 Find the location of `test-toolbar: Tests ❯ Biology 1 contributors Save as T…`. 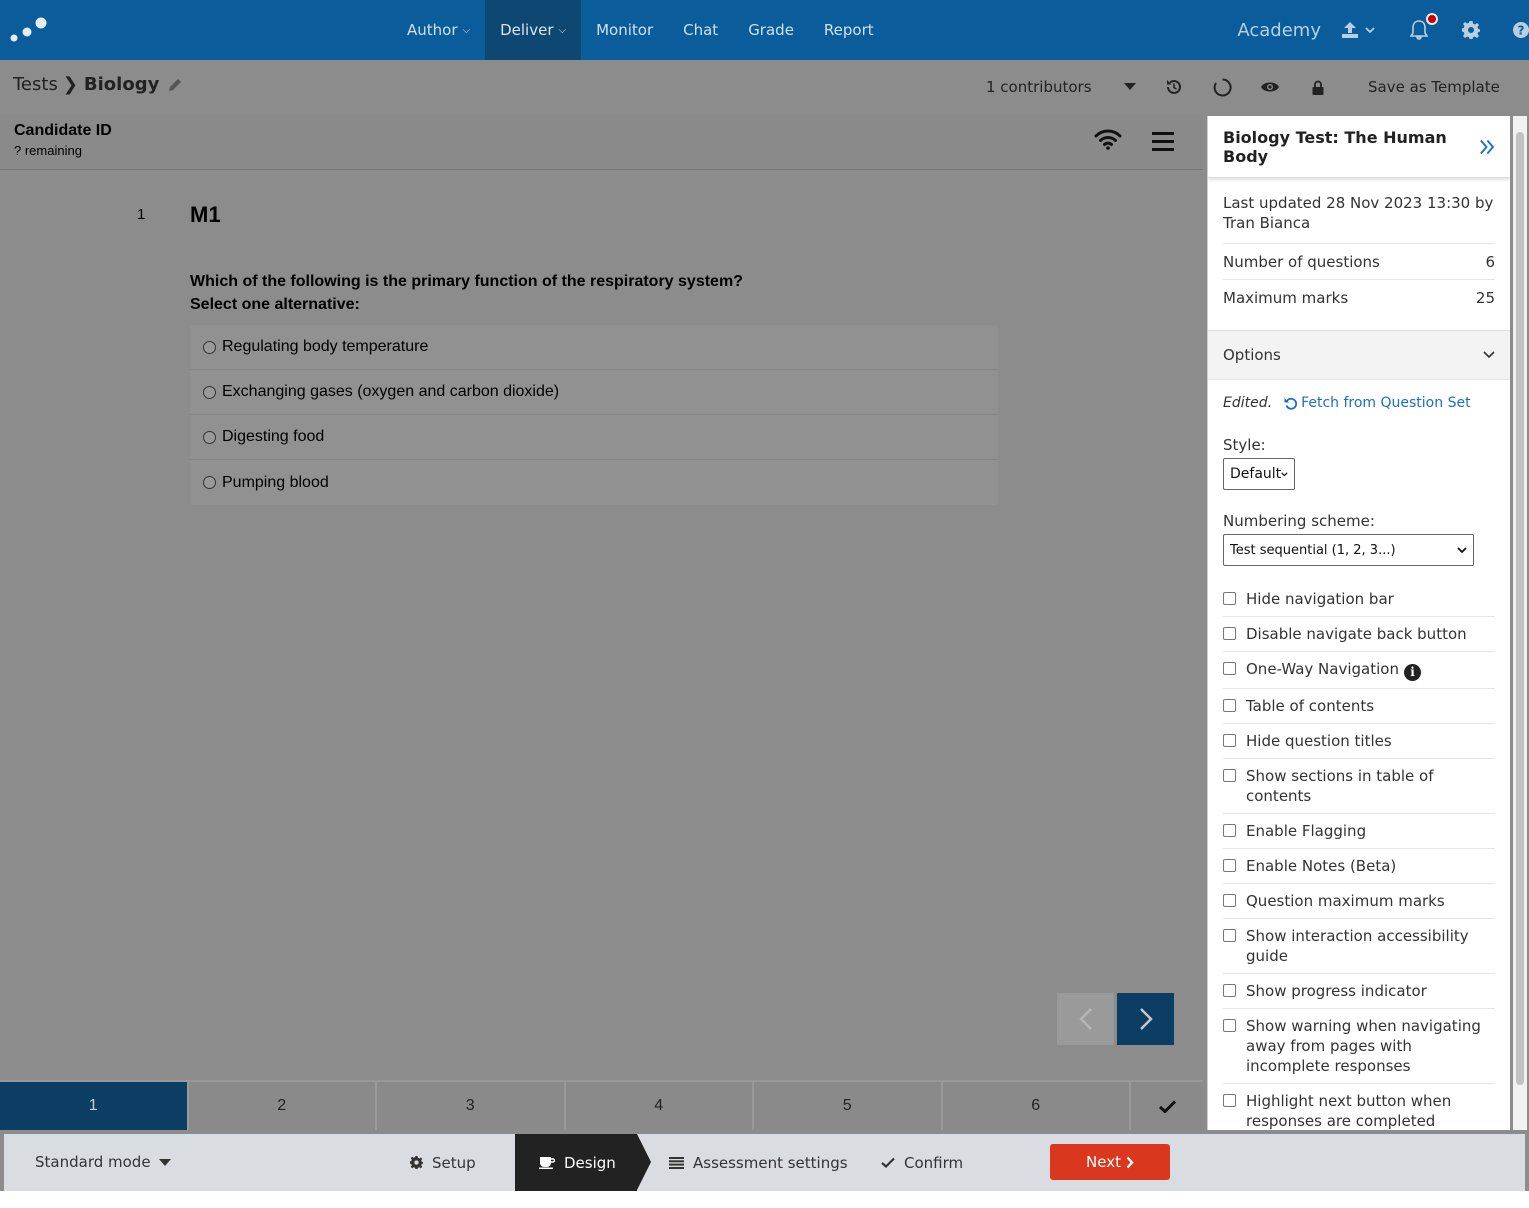

test-toolbar: Tests ❯ Biology 1 contributors Save as T… is located at coordinates (764, 87).